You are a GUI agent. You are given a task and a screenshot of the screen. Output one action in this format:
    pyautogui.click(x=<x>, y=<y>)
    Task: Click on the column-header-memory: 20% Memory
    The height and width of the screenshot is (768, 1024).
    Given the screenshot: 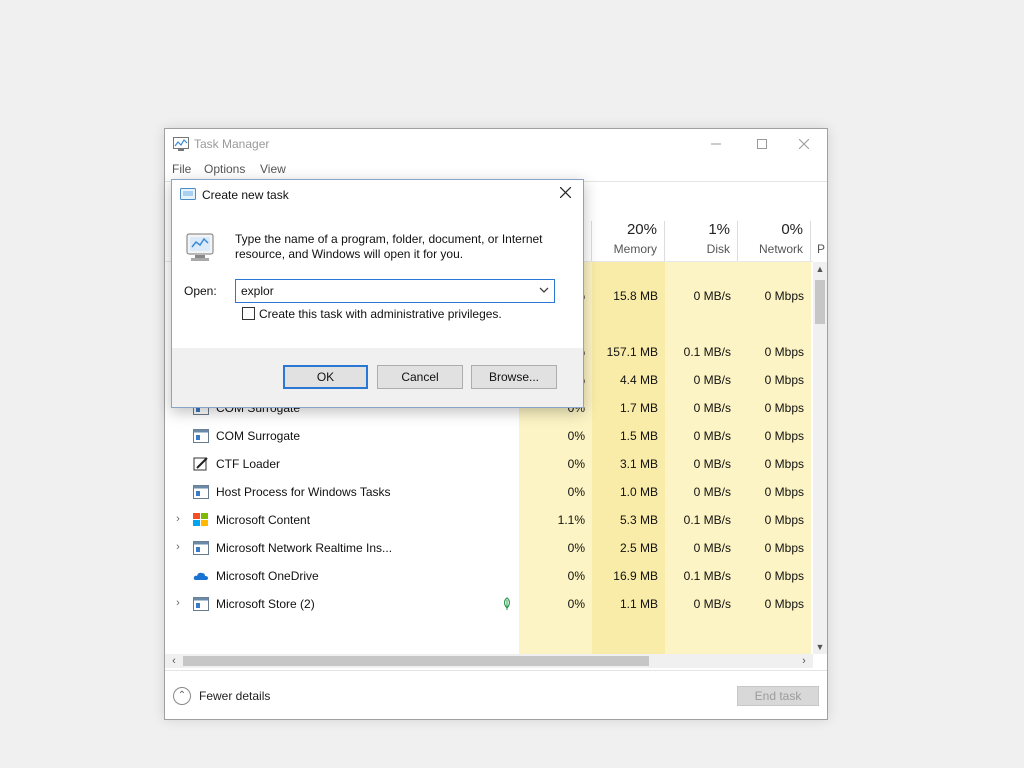 What is the action you would take?
    pyautogui.click(x=628, y=241)
    